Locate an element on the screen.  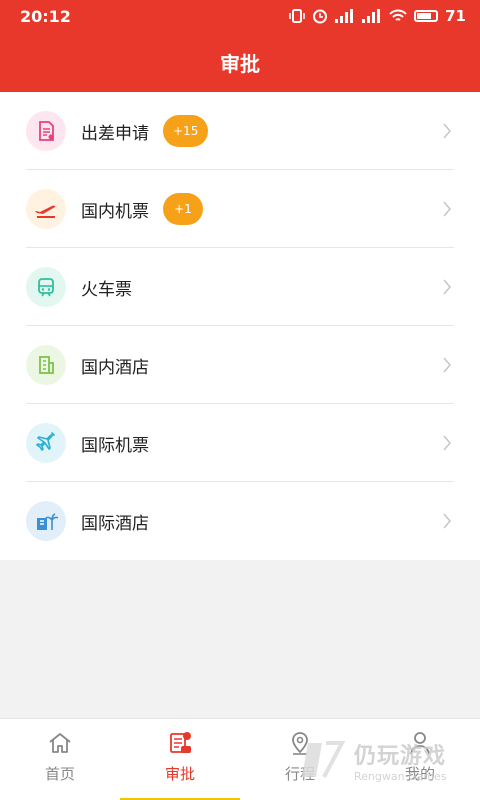
page-title: 审批 is located at coordinates (240, 63).